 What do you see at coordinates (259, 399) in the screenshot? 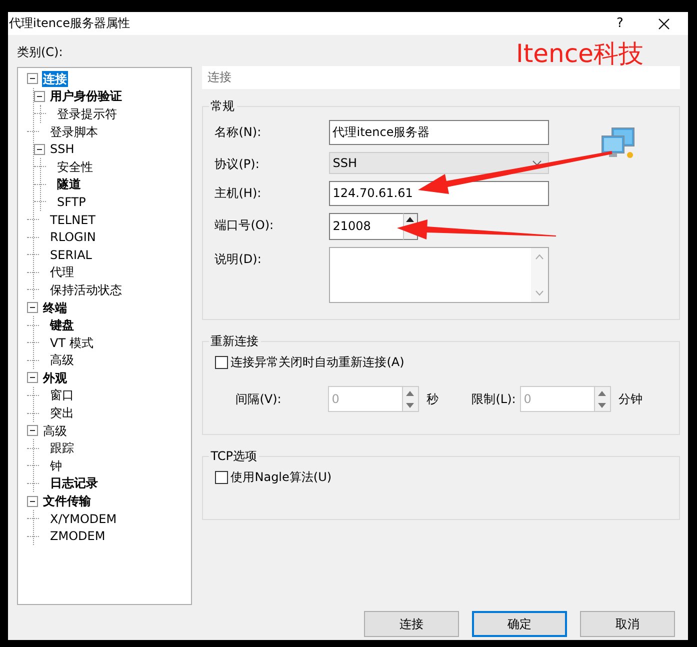
I see `field-label: 间隔(V):` at bounding box center [259, 399].